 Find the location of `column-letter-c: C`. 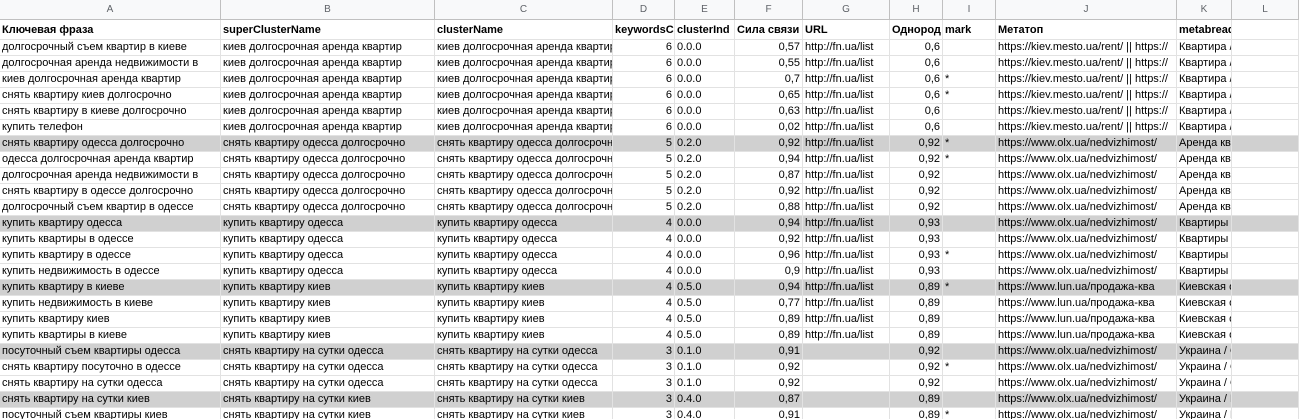

column-letter-c: C is located at coordinates (524, 10).